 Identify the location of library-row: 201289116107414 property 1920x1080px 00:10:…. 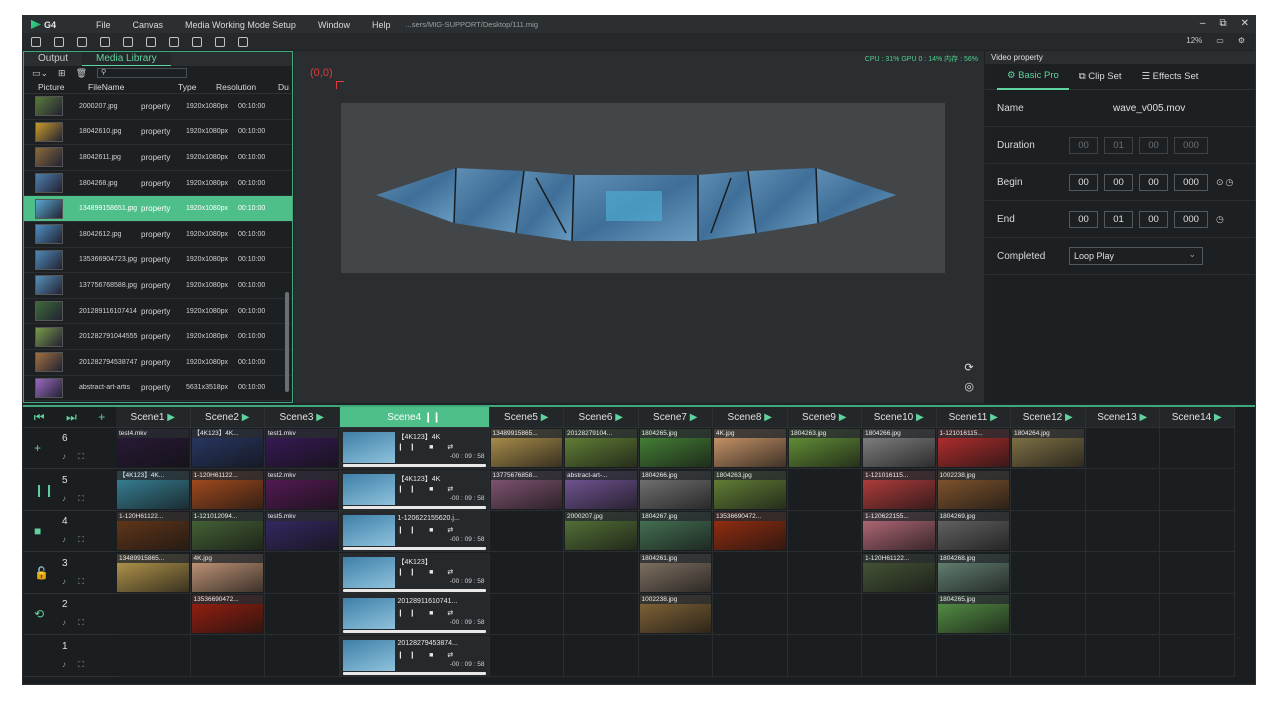
(158, 312).